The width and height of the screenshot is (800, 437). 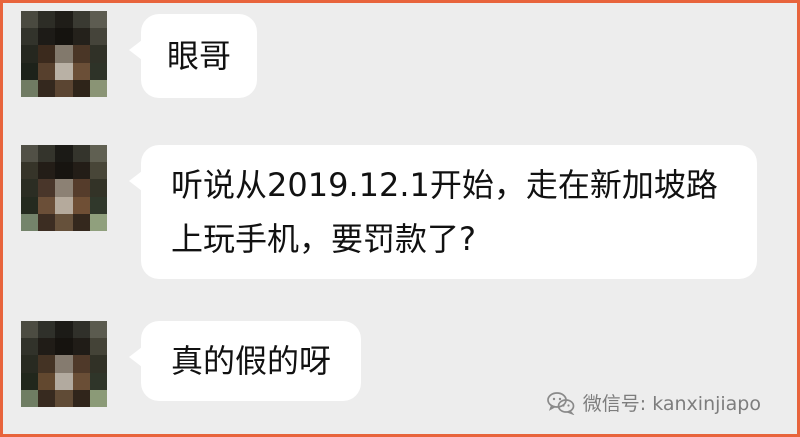 What do you see at coordinates (199, 56) in the screenshot?
I see `message-text: 眼哥` at bounding box center [199, 56].